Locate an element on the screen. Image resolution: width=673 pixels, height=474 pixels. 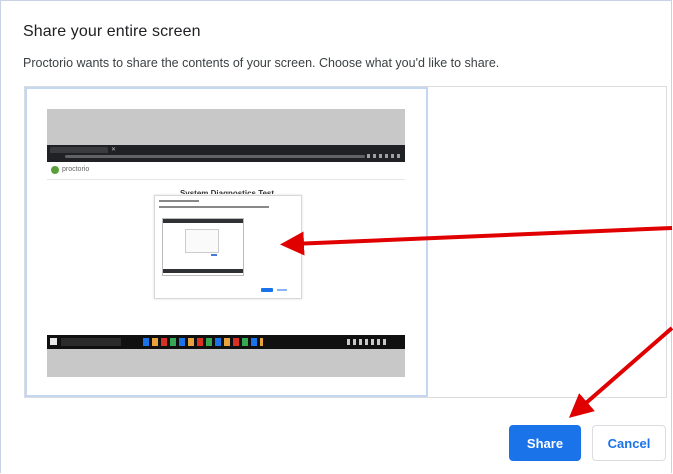
thumbnail-site-name: proctorio is located at coordinates (76, 169).